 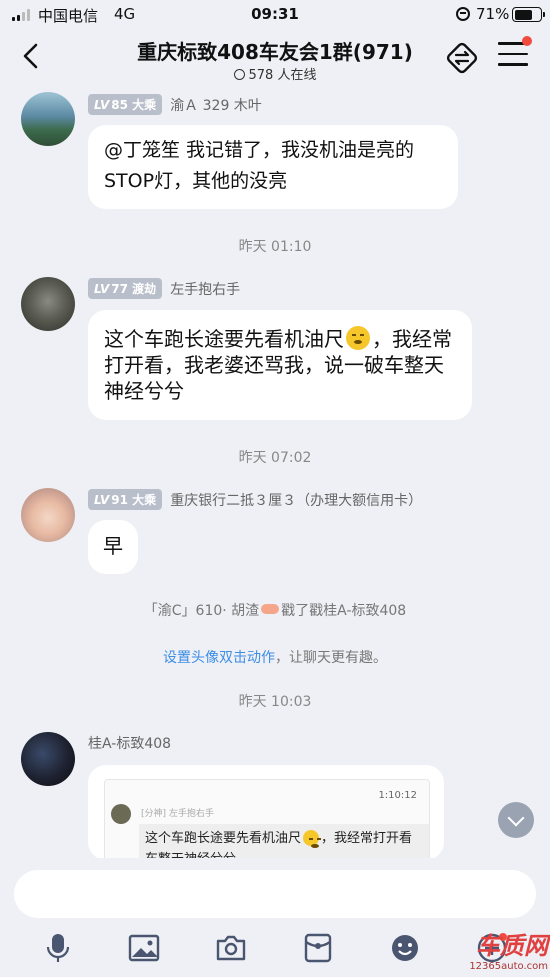 I want to click on watermark-url: 12365auto.com, so click(x=508, y=966).